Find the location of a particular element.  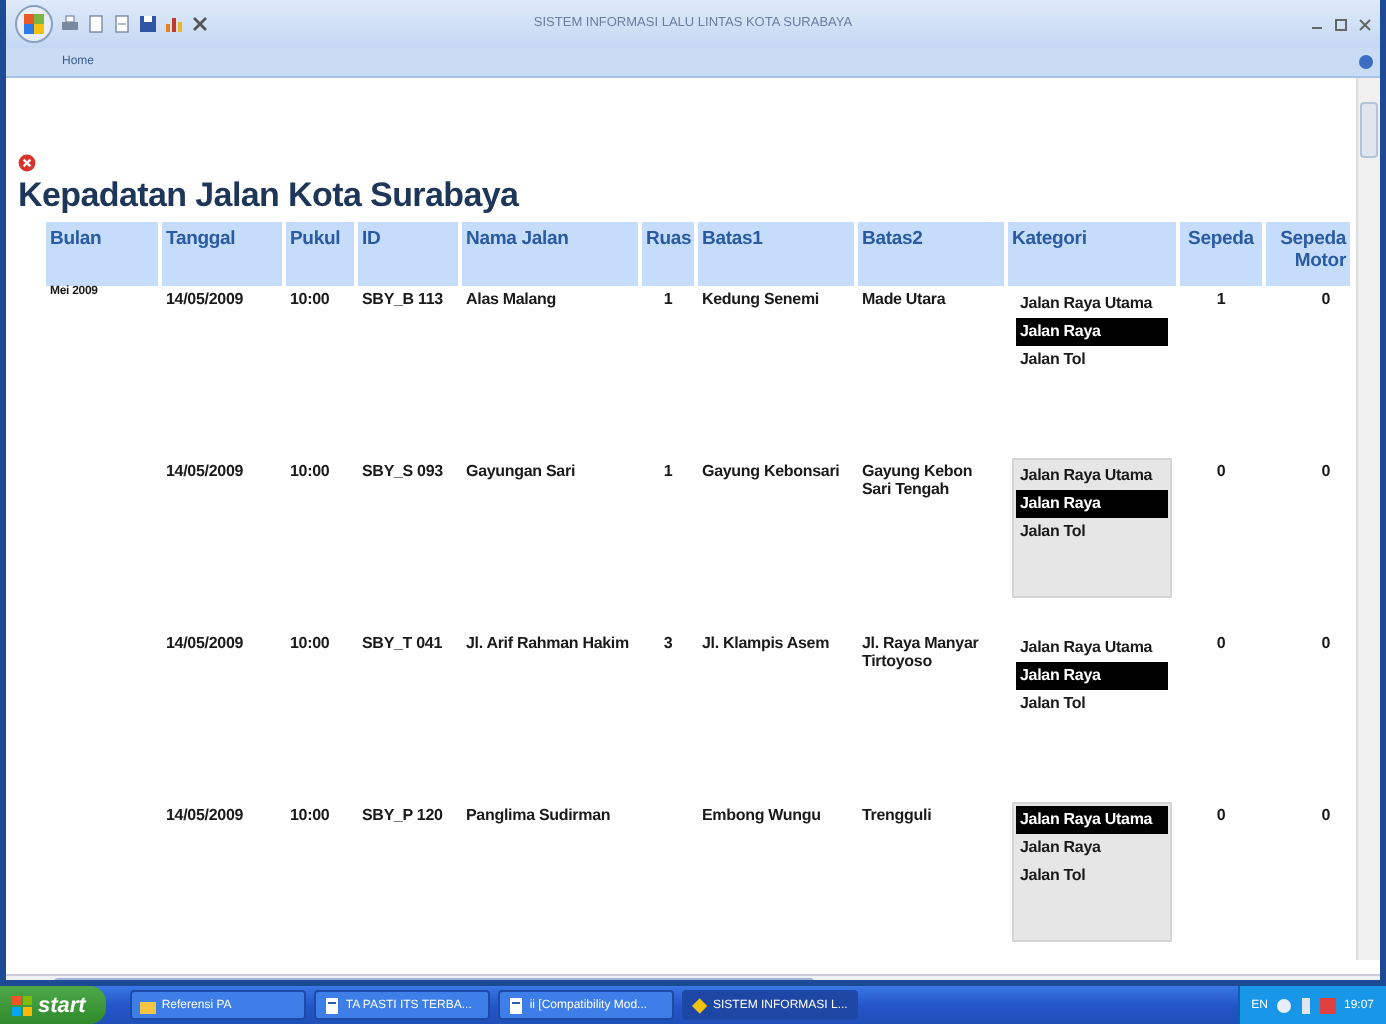

column-header: Tanggal is located at coordinates (222, 254).